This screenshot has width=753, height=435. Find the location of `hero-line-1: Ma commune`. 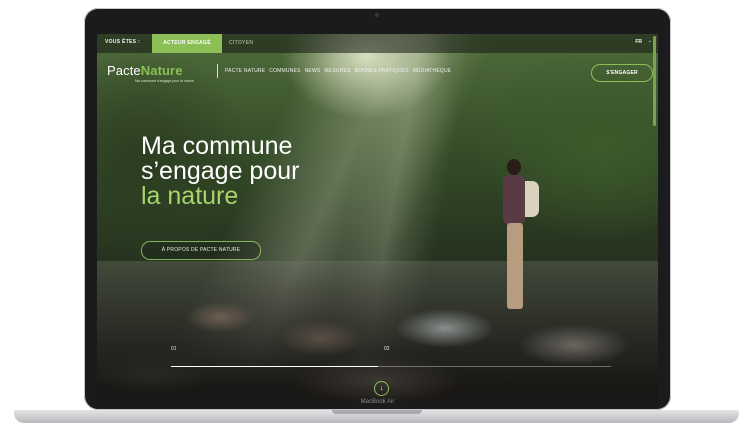

hero-line-1: Ma commune is located at coordinates (217, 146).